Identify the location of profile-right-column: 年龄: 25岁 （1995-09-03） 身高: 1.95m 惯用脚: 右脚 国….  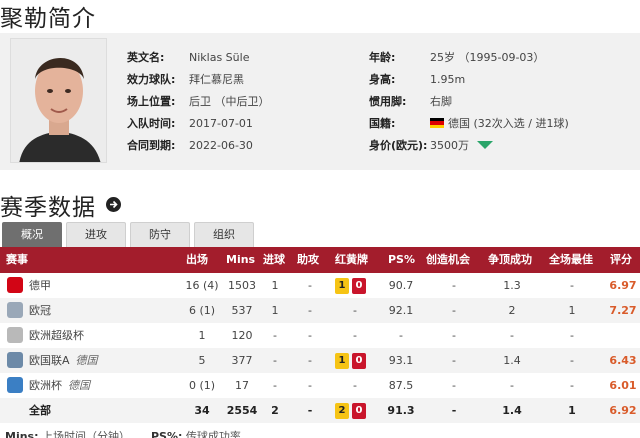
(499, 106).